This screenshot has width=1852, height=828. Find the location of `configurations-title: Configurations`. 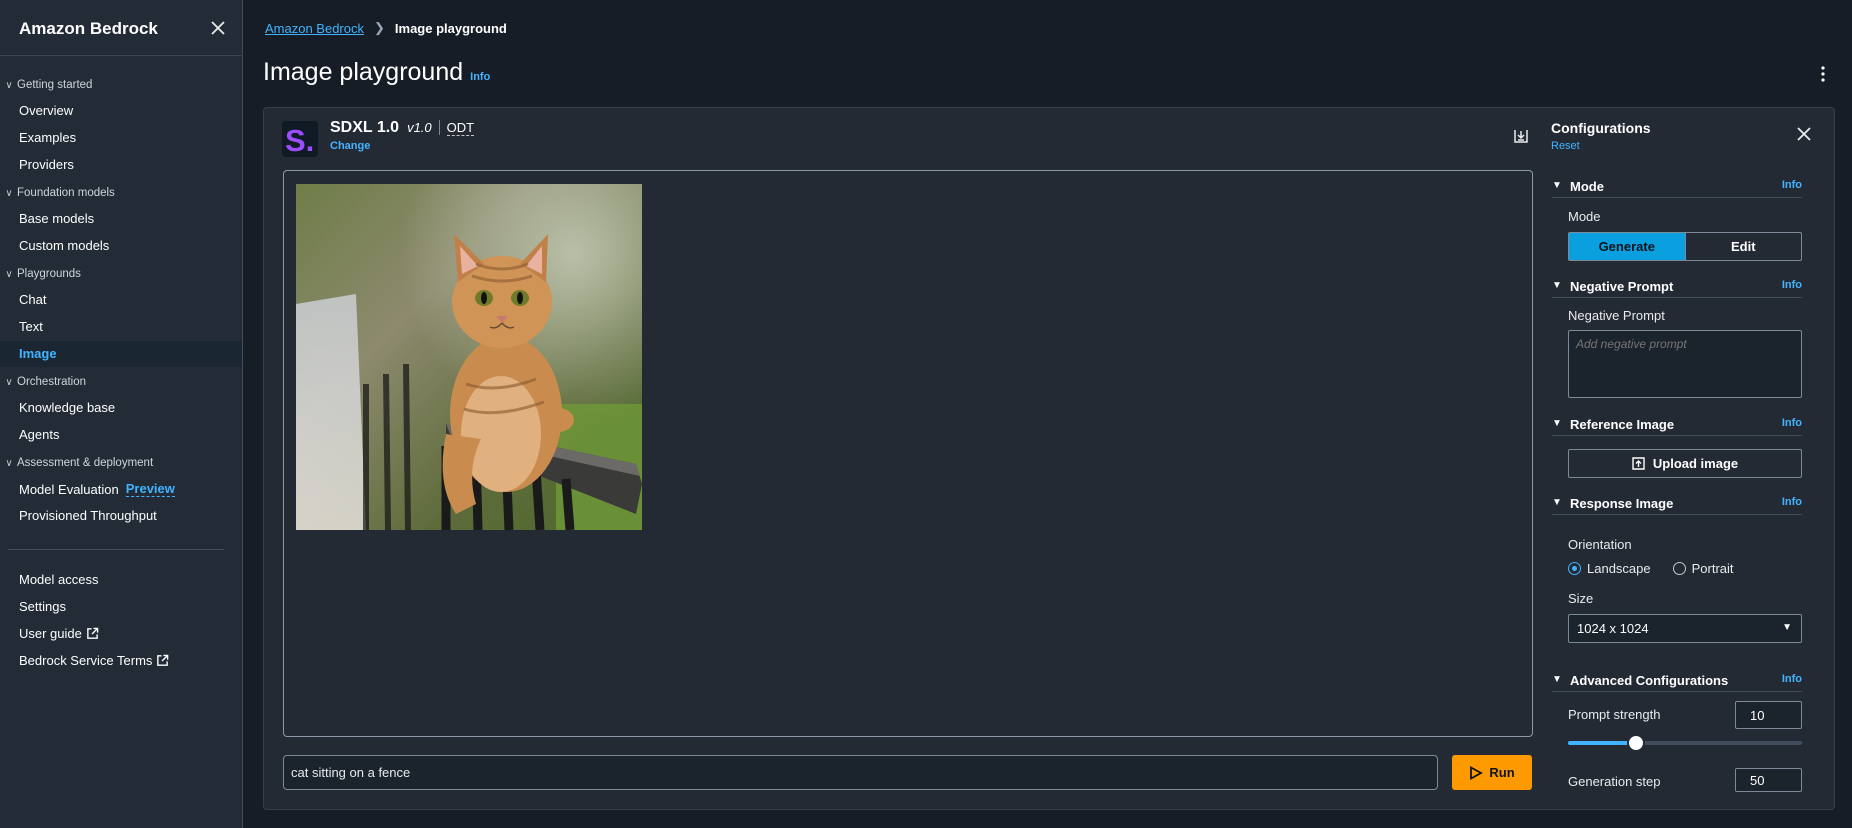

configurations-title: Configurations is located at coordinates (1601, 128).